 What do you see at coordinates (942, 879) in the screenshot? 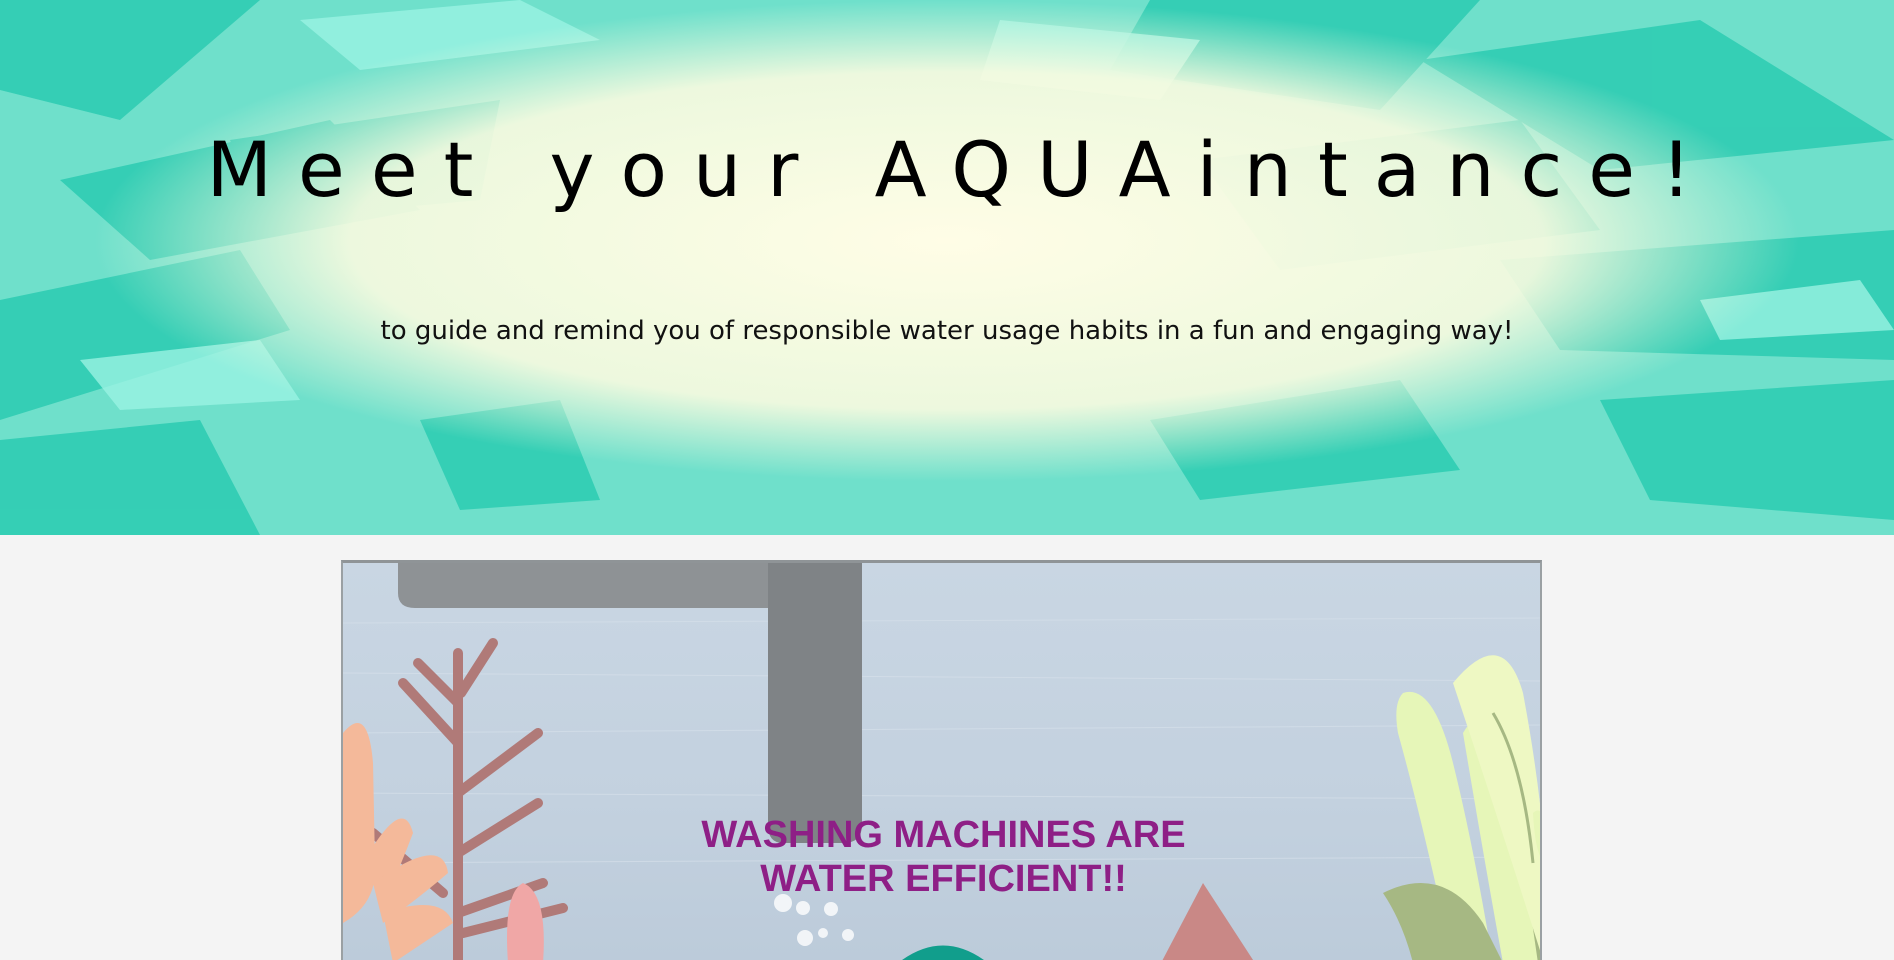
I see `game-message-line2: WATER EFFICIENT!!` at bounding box center [942, 879].